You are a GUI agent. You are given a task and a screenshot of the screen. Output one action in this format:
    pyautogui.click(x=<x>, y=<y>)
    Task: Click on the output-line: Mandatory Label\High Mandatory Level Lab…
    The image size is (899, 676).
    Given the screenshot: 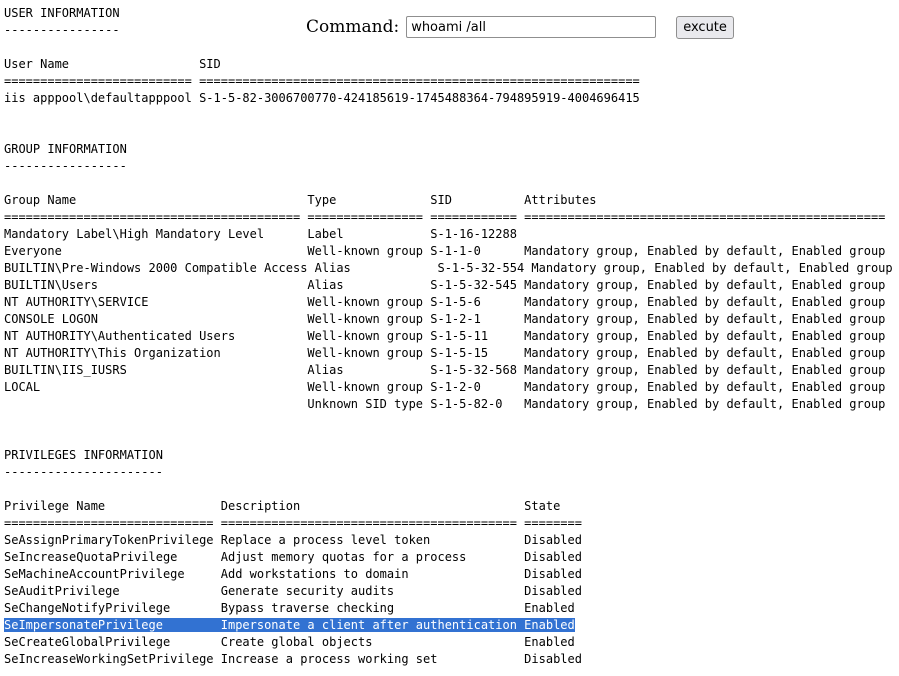 What is the action you would take?
    pyautogui.click(x=260, y=234)
    